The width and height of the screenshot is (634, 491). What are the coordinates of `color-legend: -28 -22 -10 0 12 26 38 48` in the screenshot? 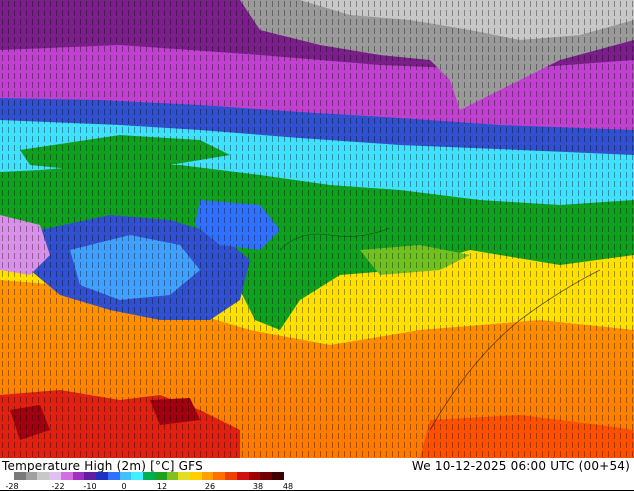 It's located at (150, 481).